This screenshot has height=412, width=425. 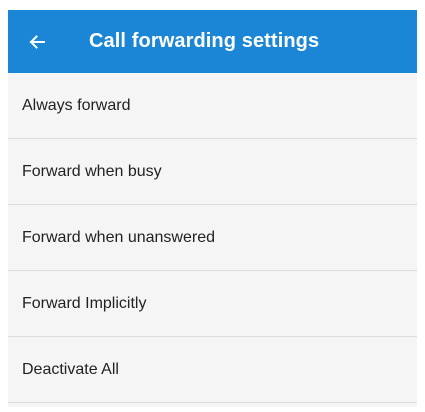 I want to click on back-button, so click(x=37, y=42).